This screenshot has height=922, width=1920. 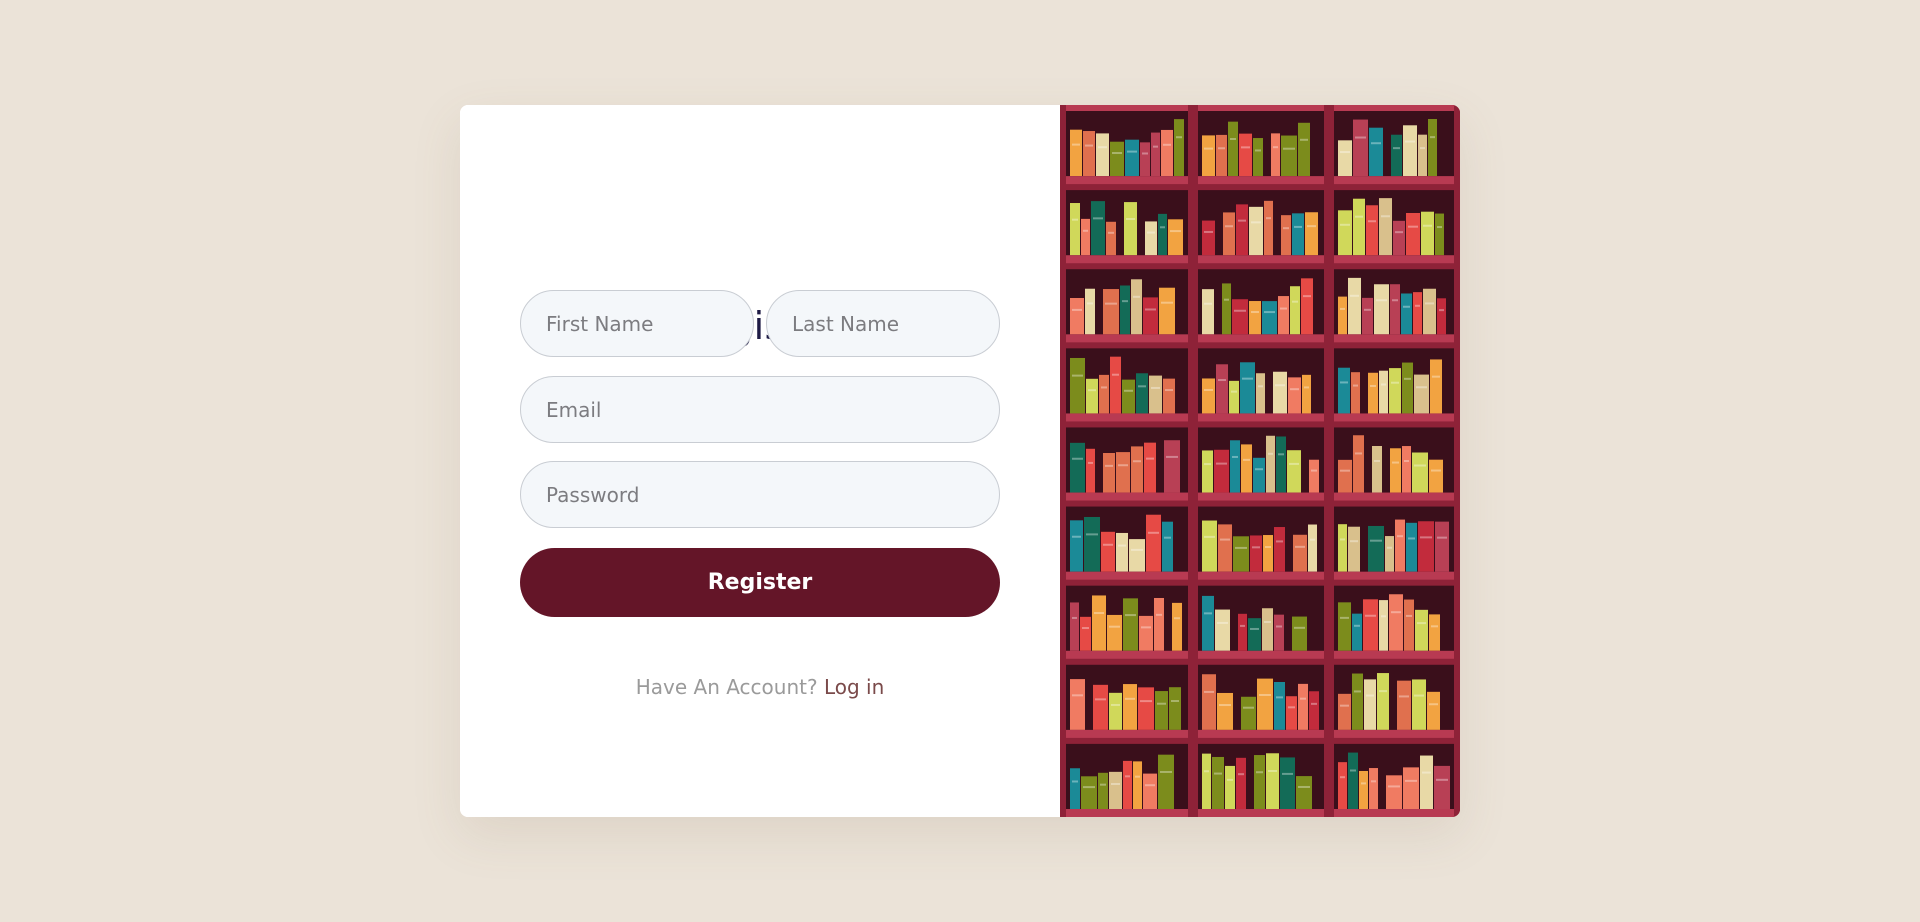 What do you see at coordinates (883, 323) in the screenshot?
I see `last-name-input` at bounding box center [883, 323].